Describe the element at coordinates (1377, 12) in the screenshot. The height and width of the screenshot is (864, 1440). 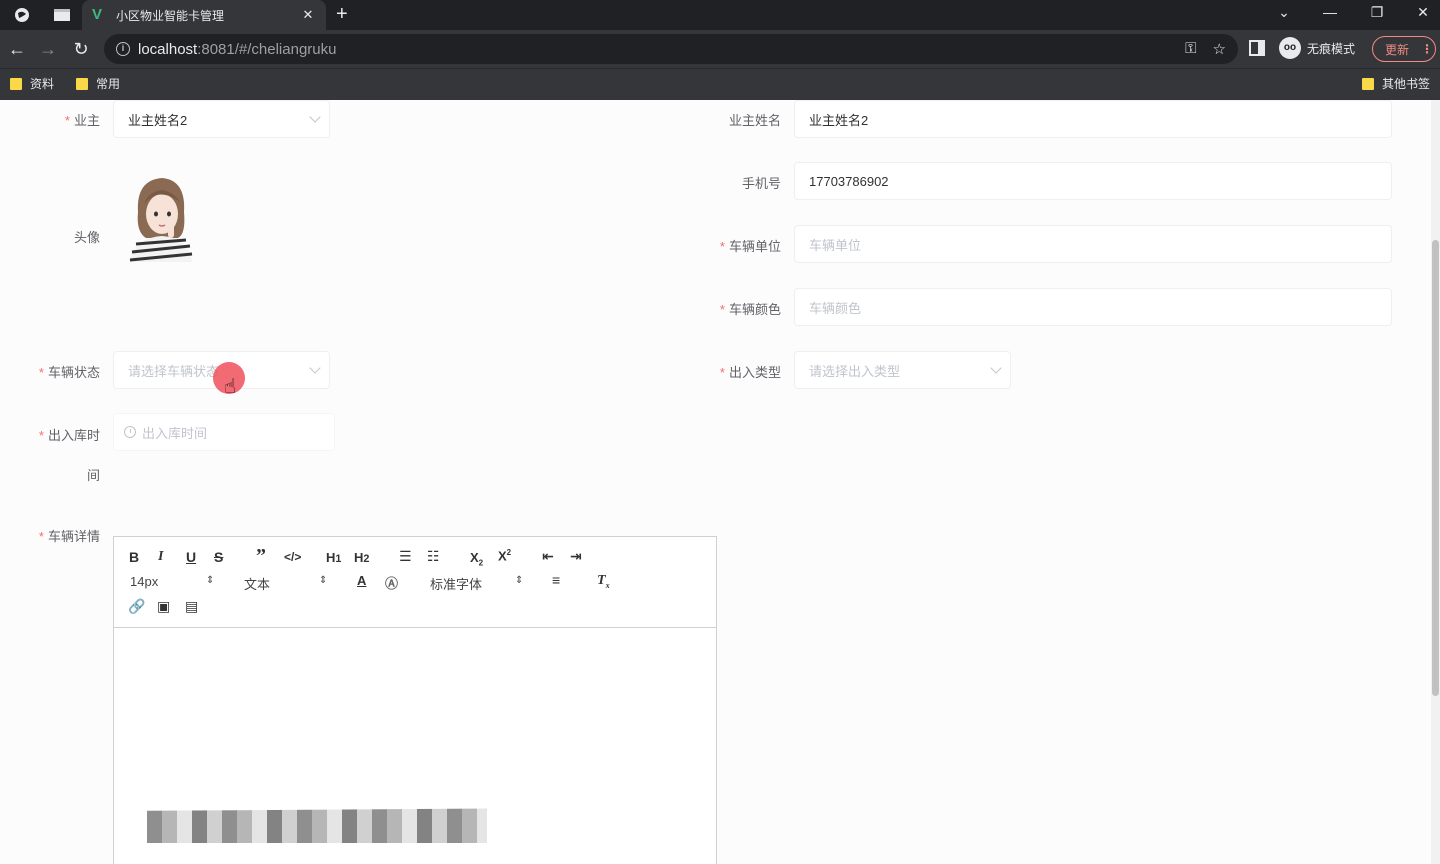
I see `restore-icon: ❐` at that location.